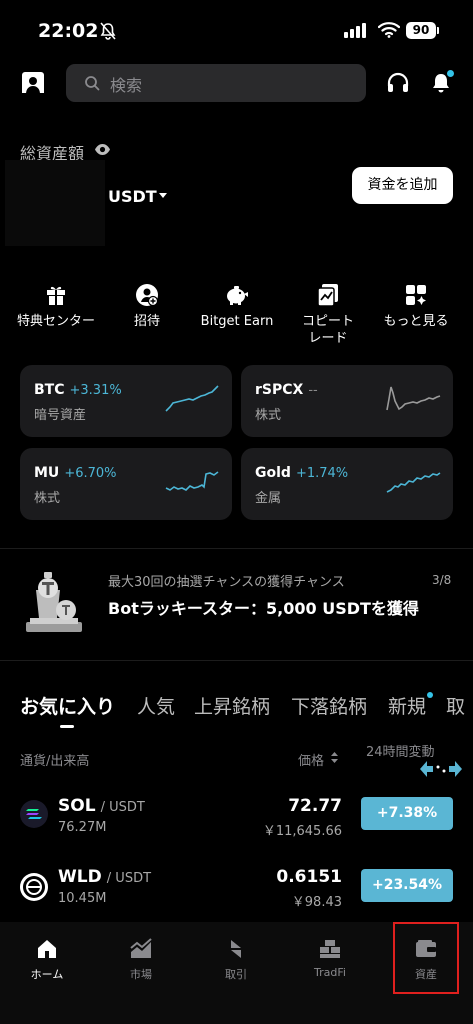  What do you see at coordinates (327, 330) in the screenshot?
I see `quick-action-label: コピートレード` at bounding box center [327, 330].